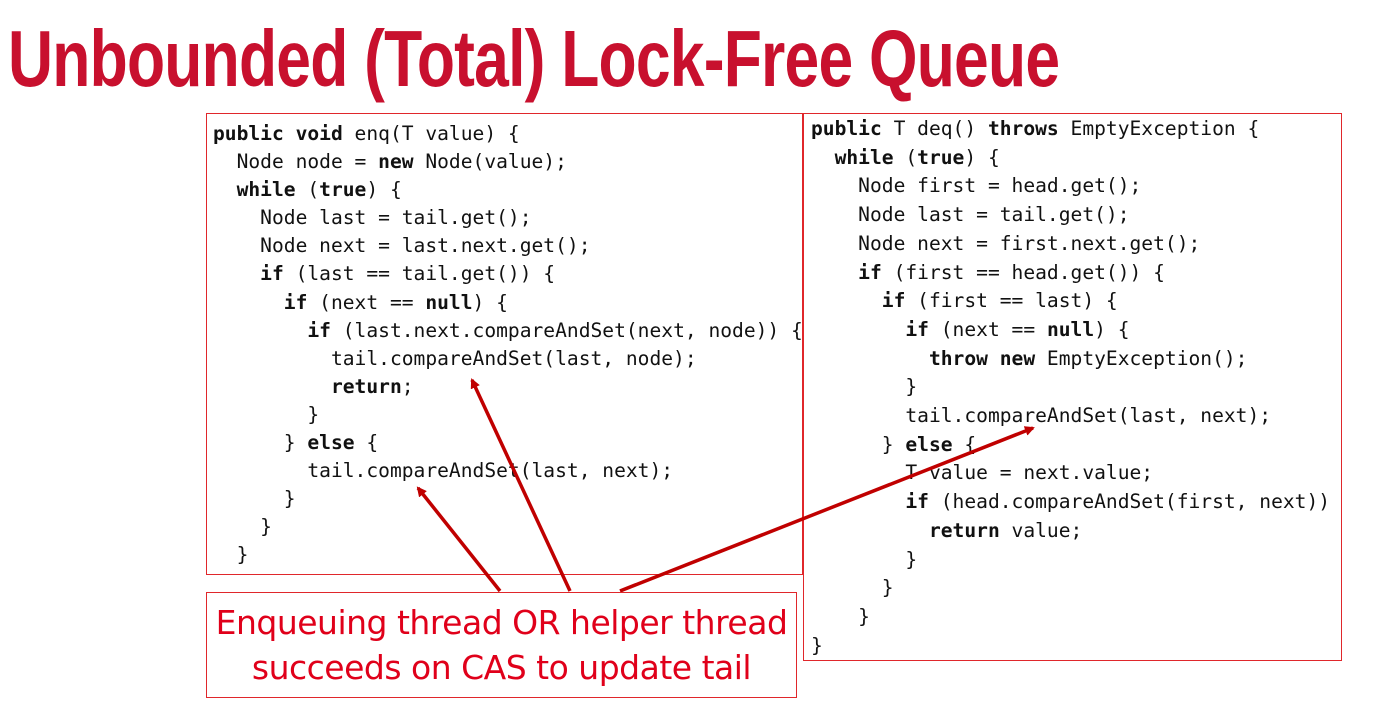 This screenshot has height=727, width=1376. What do you see at coordinates (459, 539) in the screenshot?
I see `arrow-to-enq-else-cas` at bounding box center [459, 539].